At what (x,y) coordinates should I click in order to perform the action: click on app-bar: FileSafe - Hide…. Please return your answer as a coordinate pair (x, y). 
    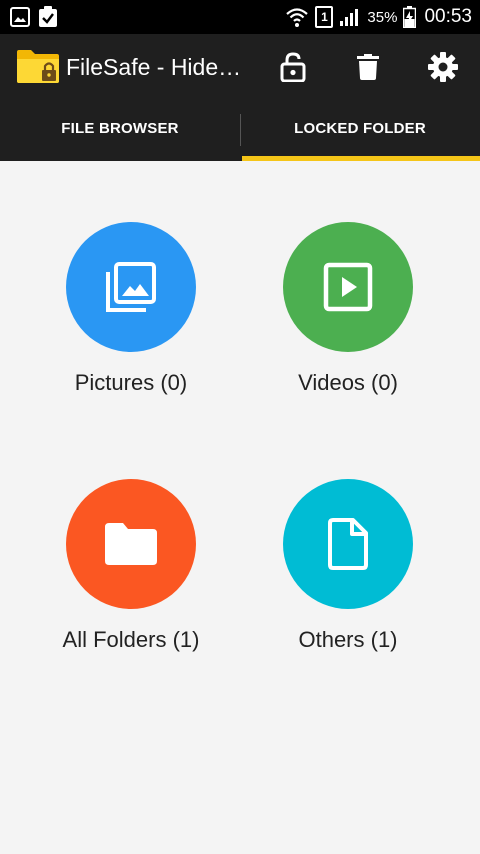
    Looking at the image, I should click on (240, 67).